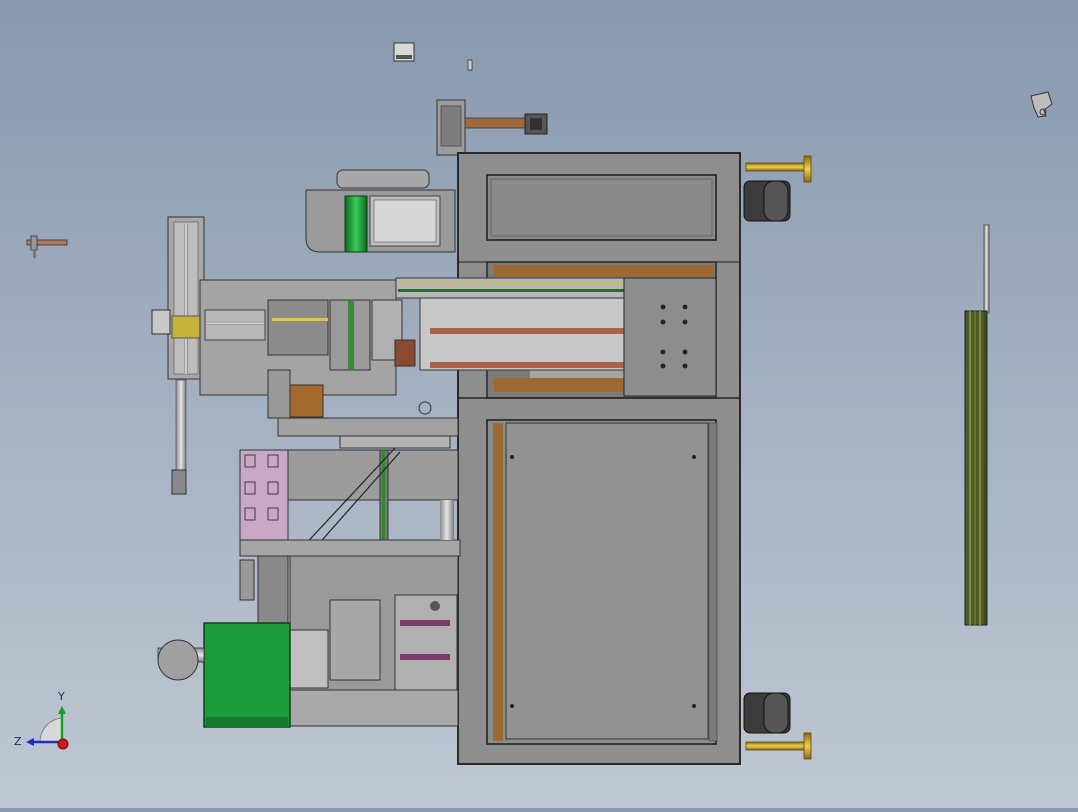 This screenshot has width=1078, height=812. Describe the element at coordinates (492, 127) in the screenshot. I see `top-mount-bracket` at that location.